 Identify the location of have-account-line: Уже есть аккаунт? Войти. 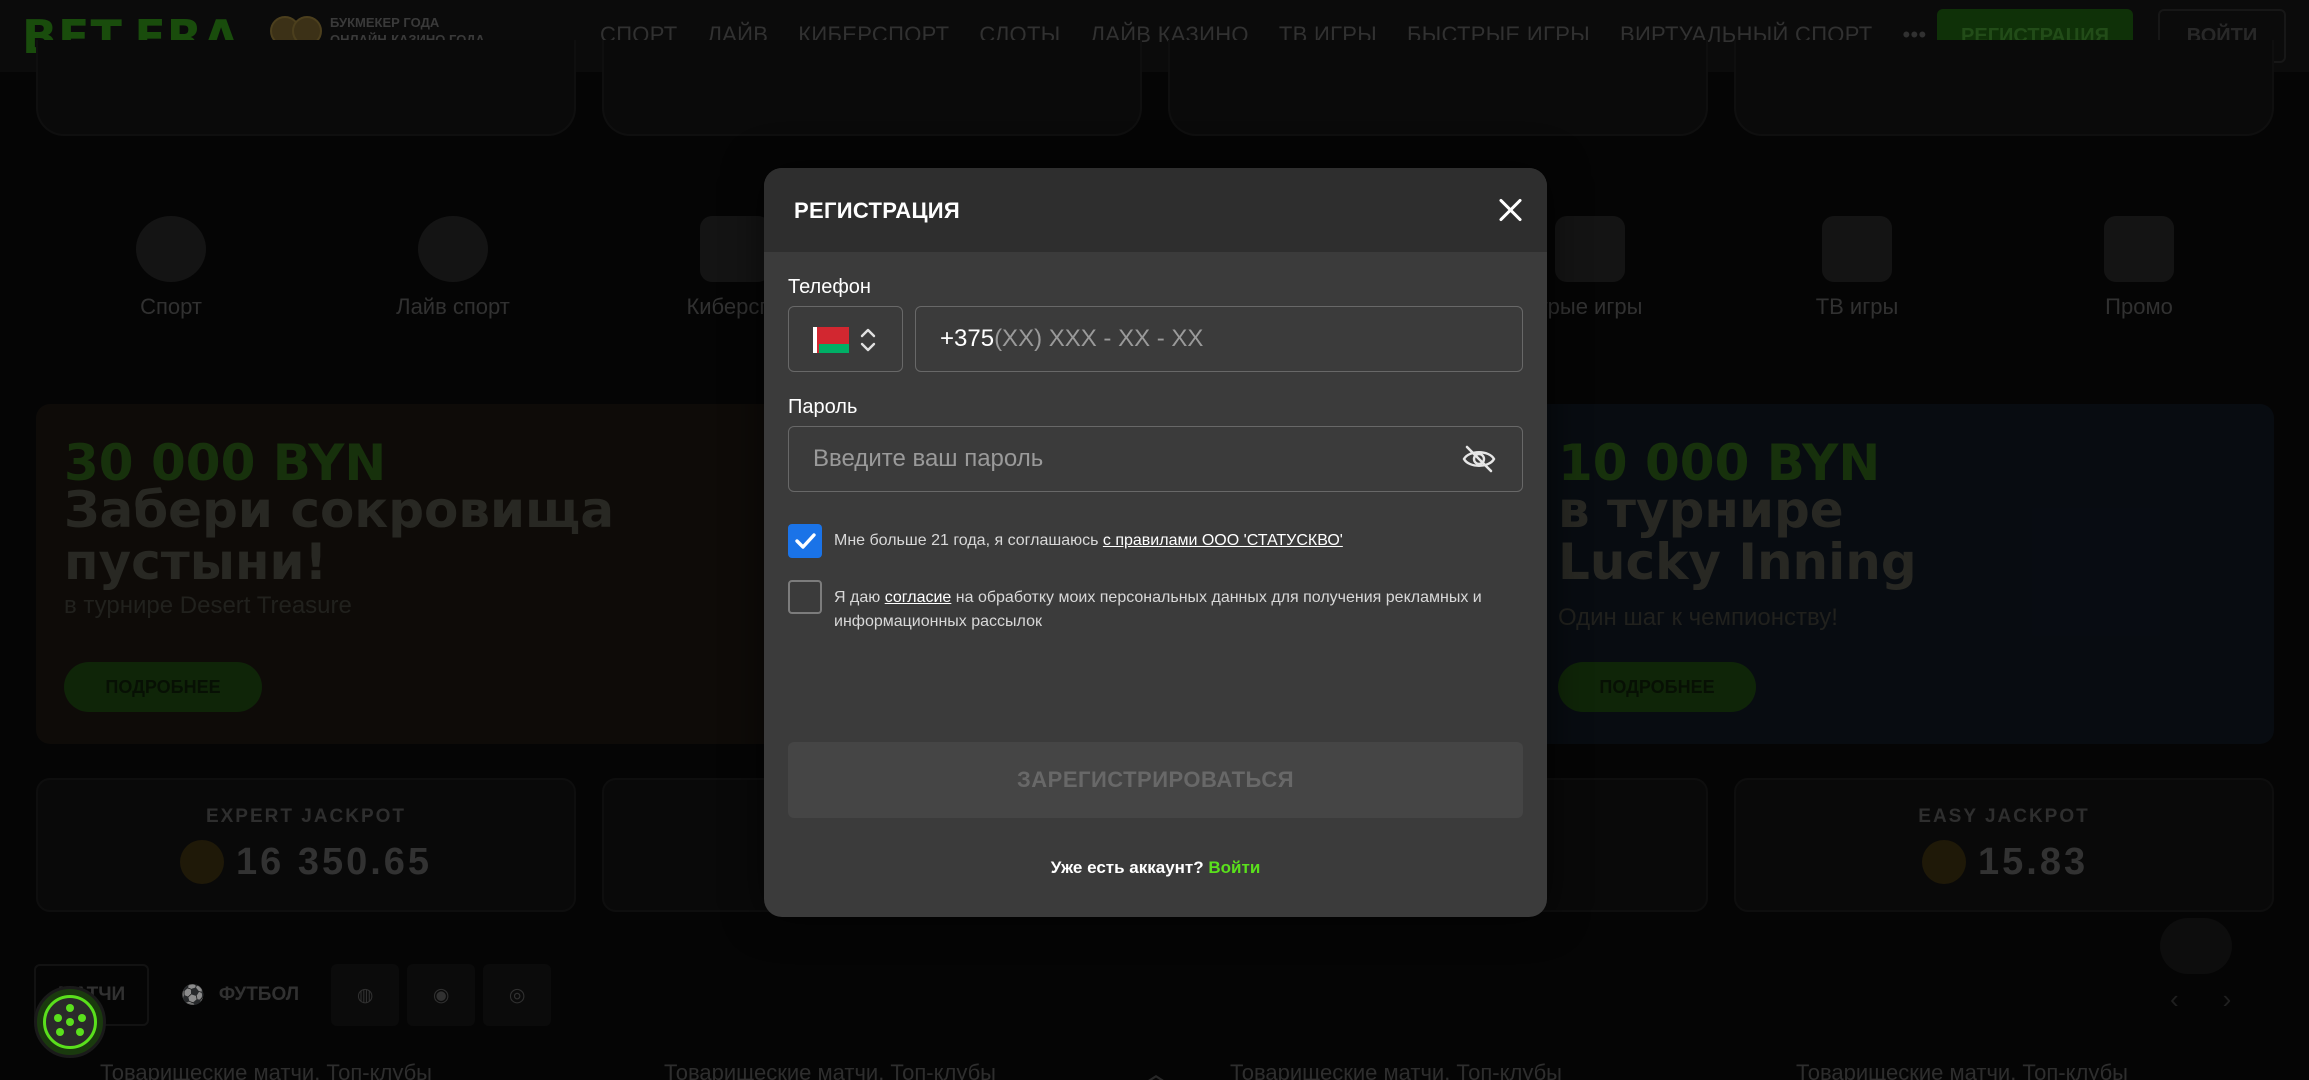
(1155, 867).